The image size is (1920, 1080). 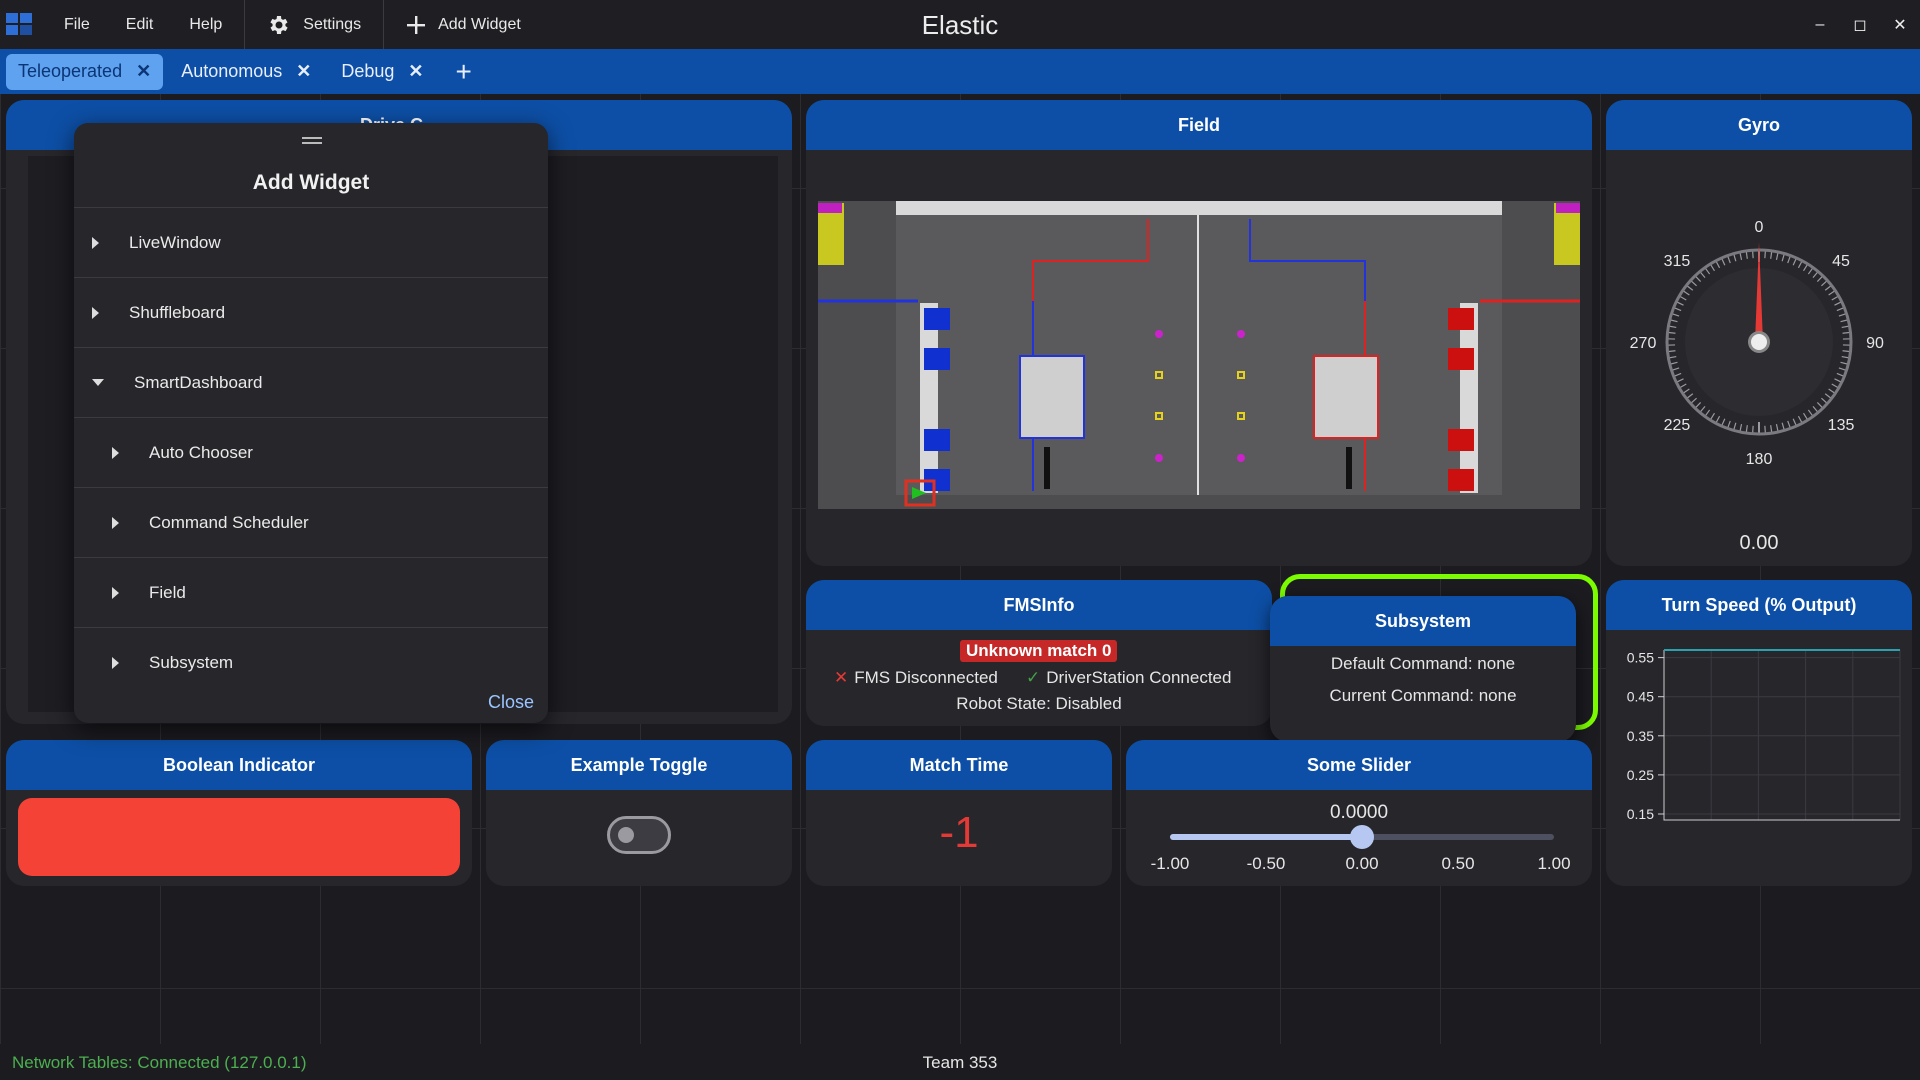 I want to click on tree-item: Auto Chooser, so click(x=311, y=452).